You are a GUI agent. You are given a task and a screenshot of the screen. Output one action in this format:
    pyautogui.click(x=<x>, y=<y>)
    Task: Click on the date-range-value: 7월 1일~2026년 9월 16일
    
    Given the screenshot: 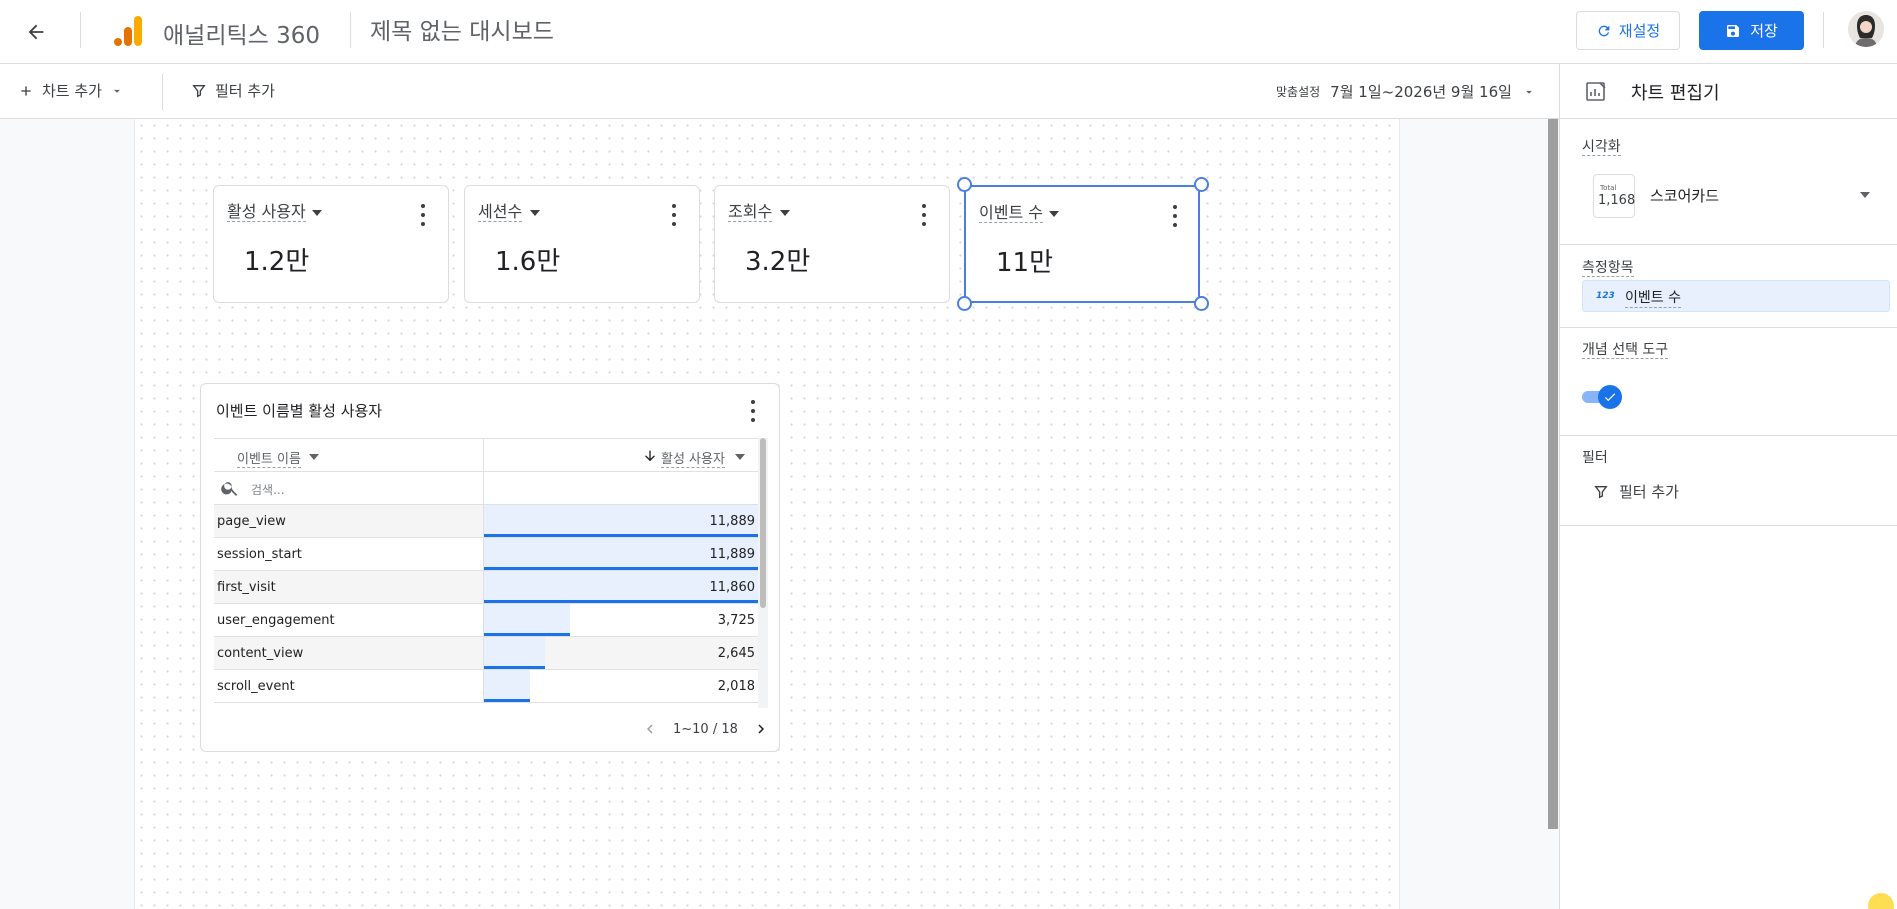 What is the action you would take?
    pyautogui.click(x=1421, y=92)
    